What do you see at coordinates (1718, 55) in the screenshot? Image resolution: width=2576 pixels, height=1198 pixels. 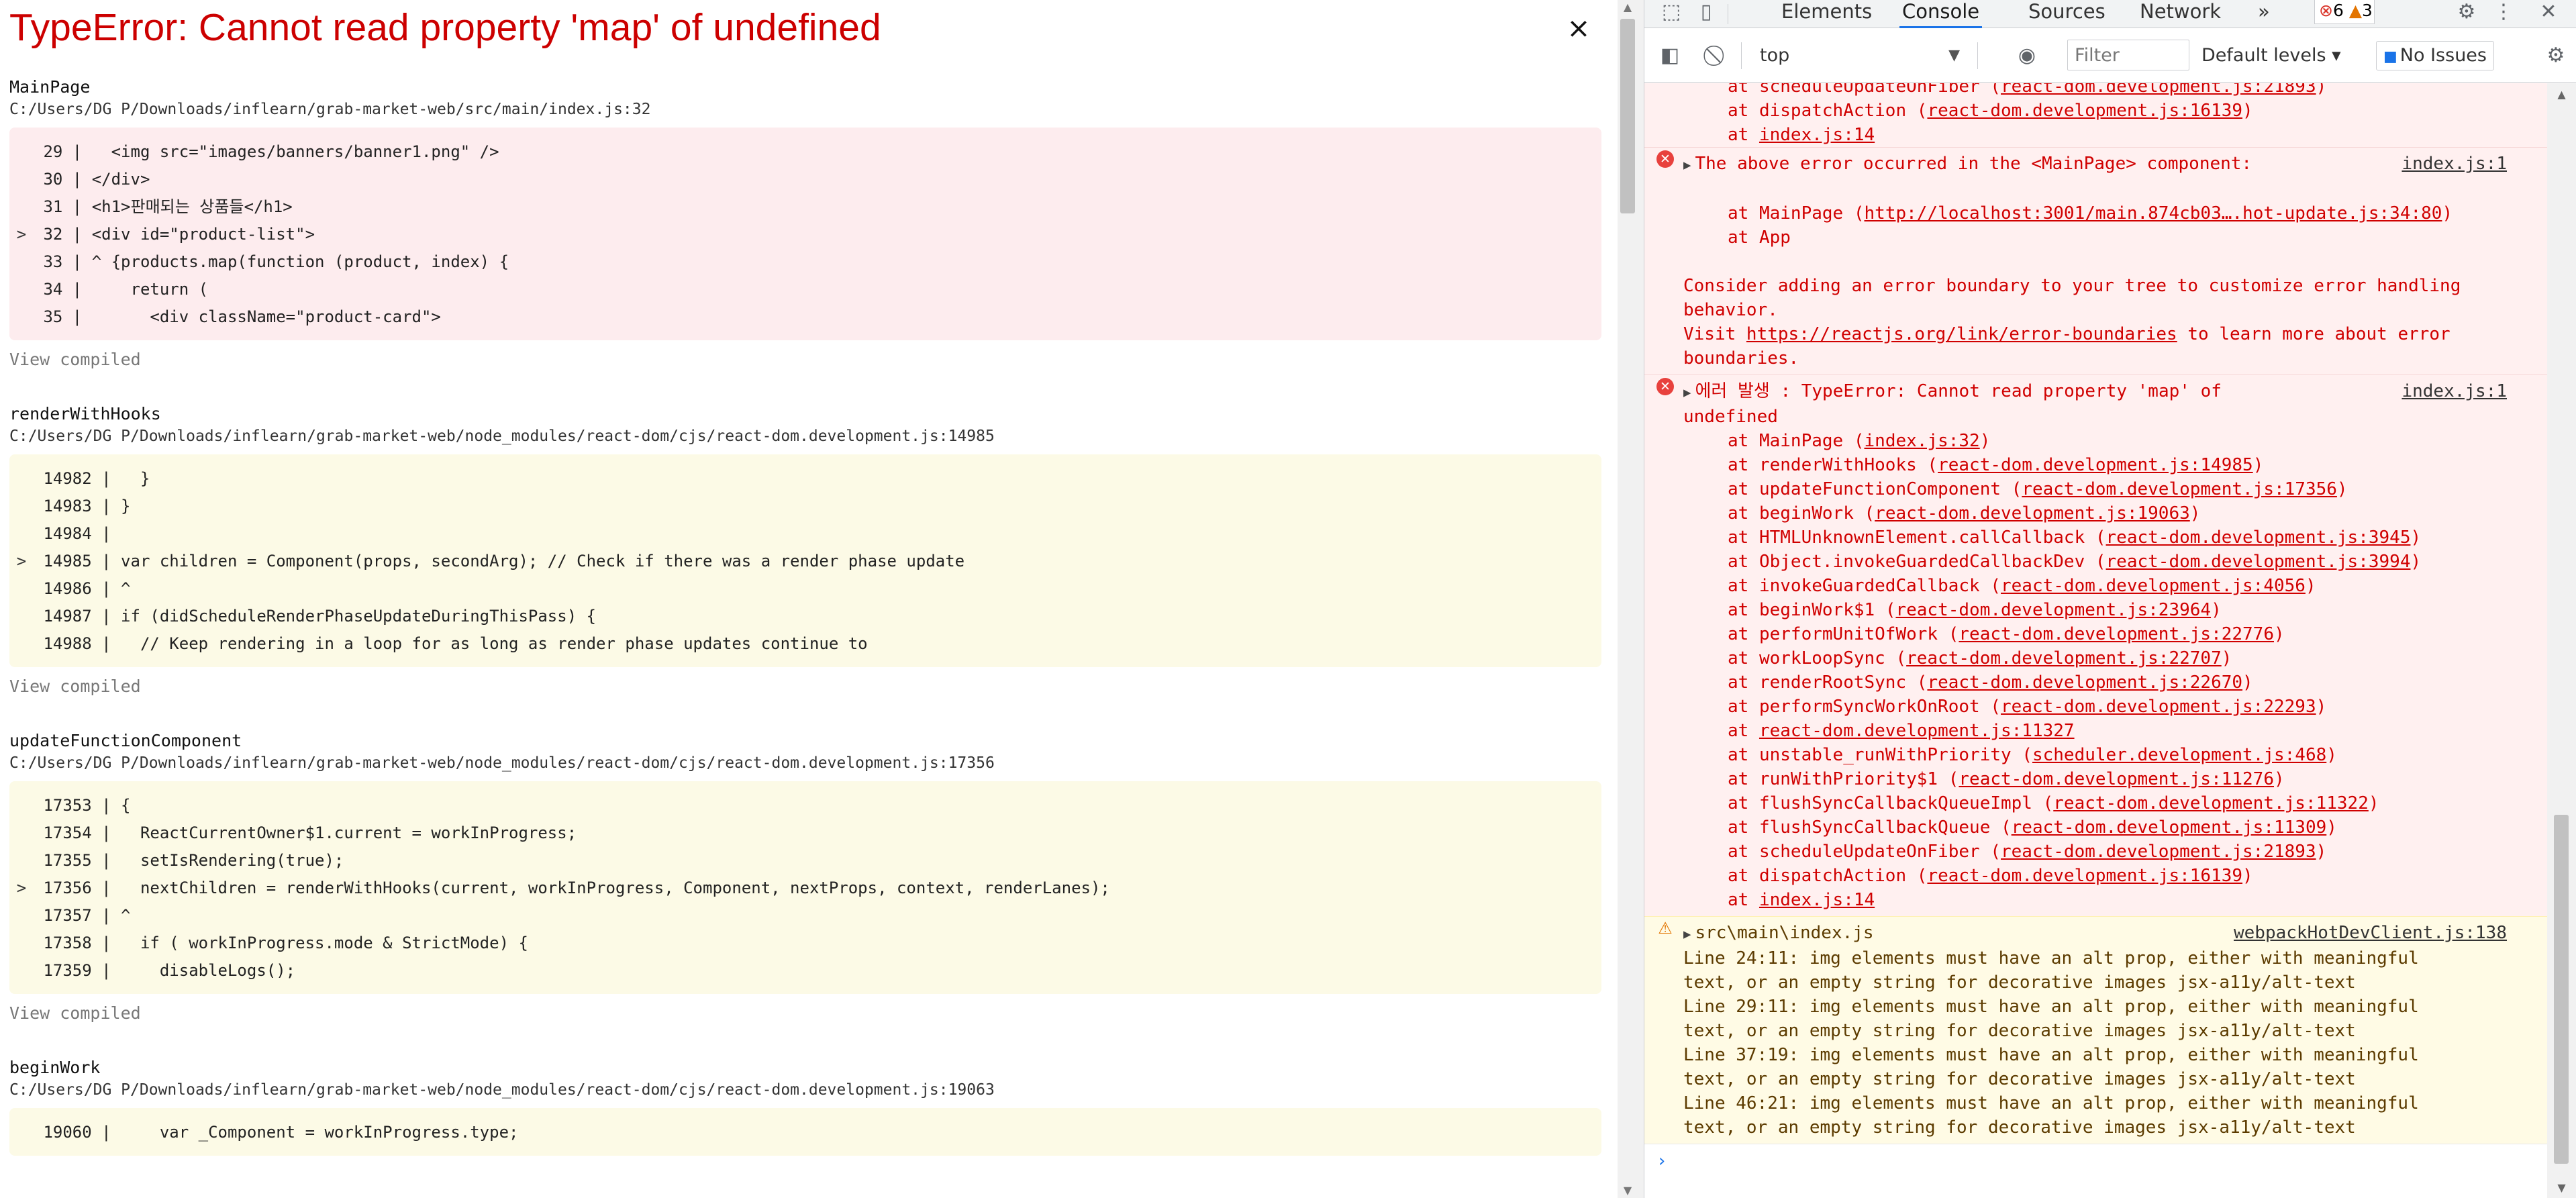 I see `clear-console-icon: ⃠` at bounding box center [1718, 55].